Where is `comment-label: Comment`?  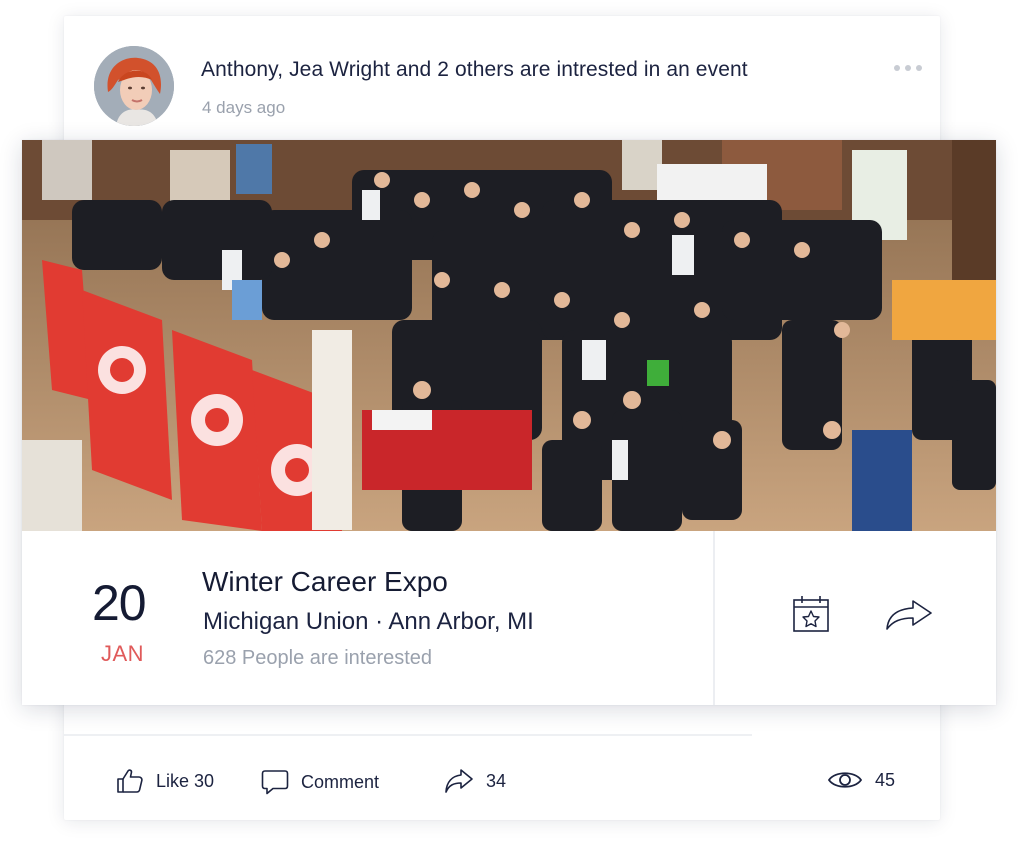 comment-label: Comment is located at coordinates (340, 781).